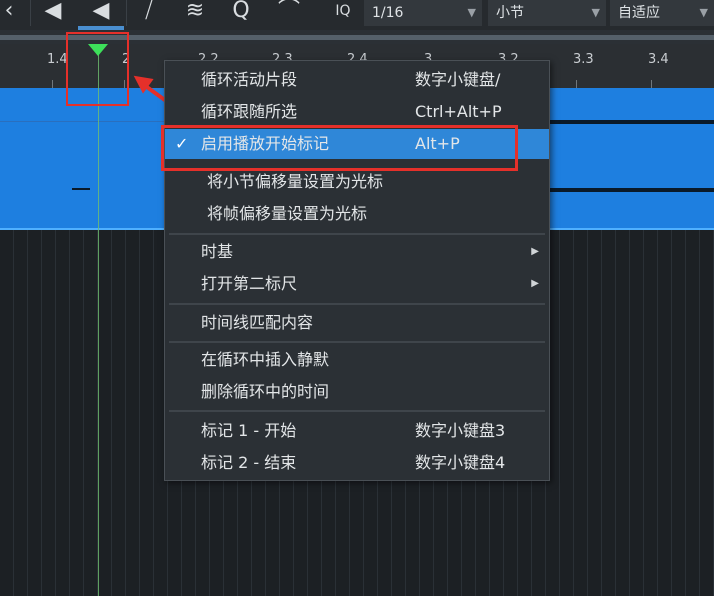 The height and width of the screenshot is (596, 714). What do you see at coordinates (388, 13) in the screenshot?
I see `quantize-value: 1/16` at bounding box center [388, 13].